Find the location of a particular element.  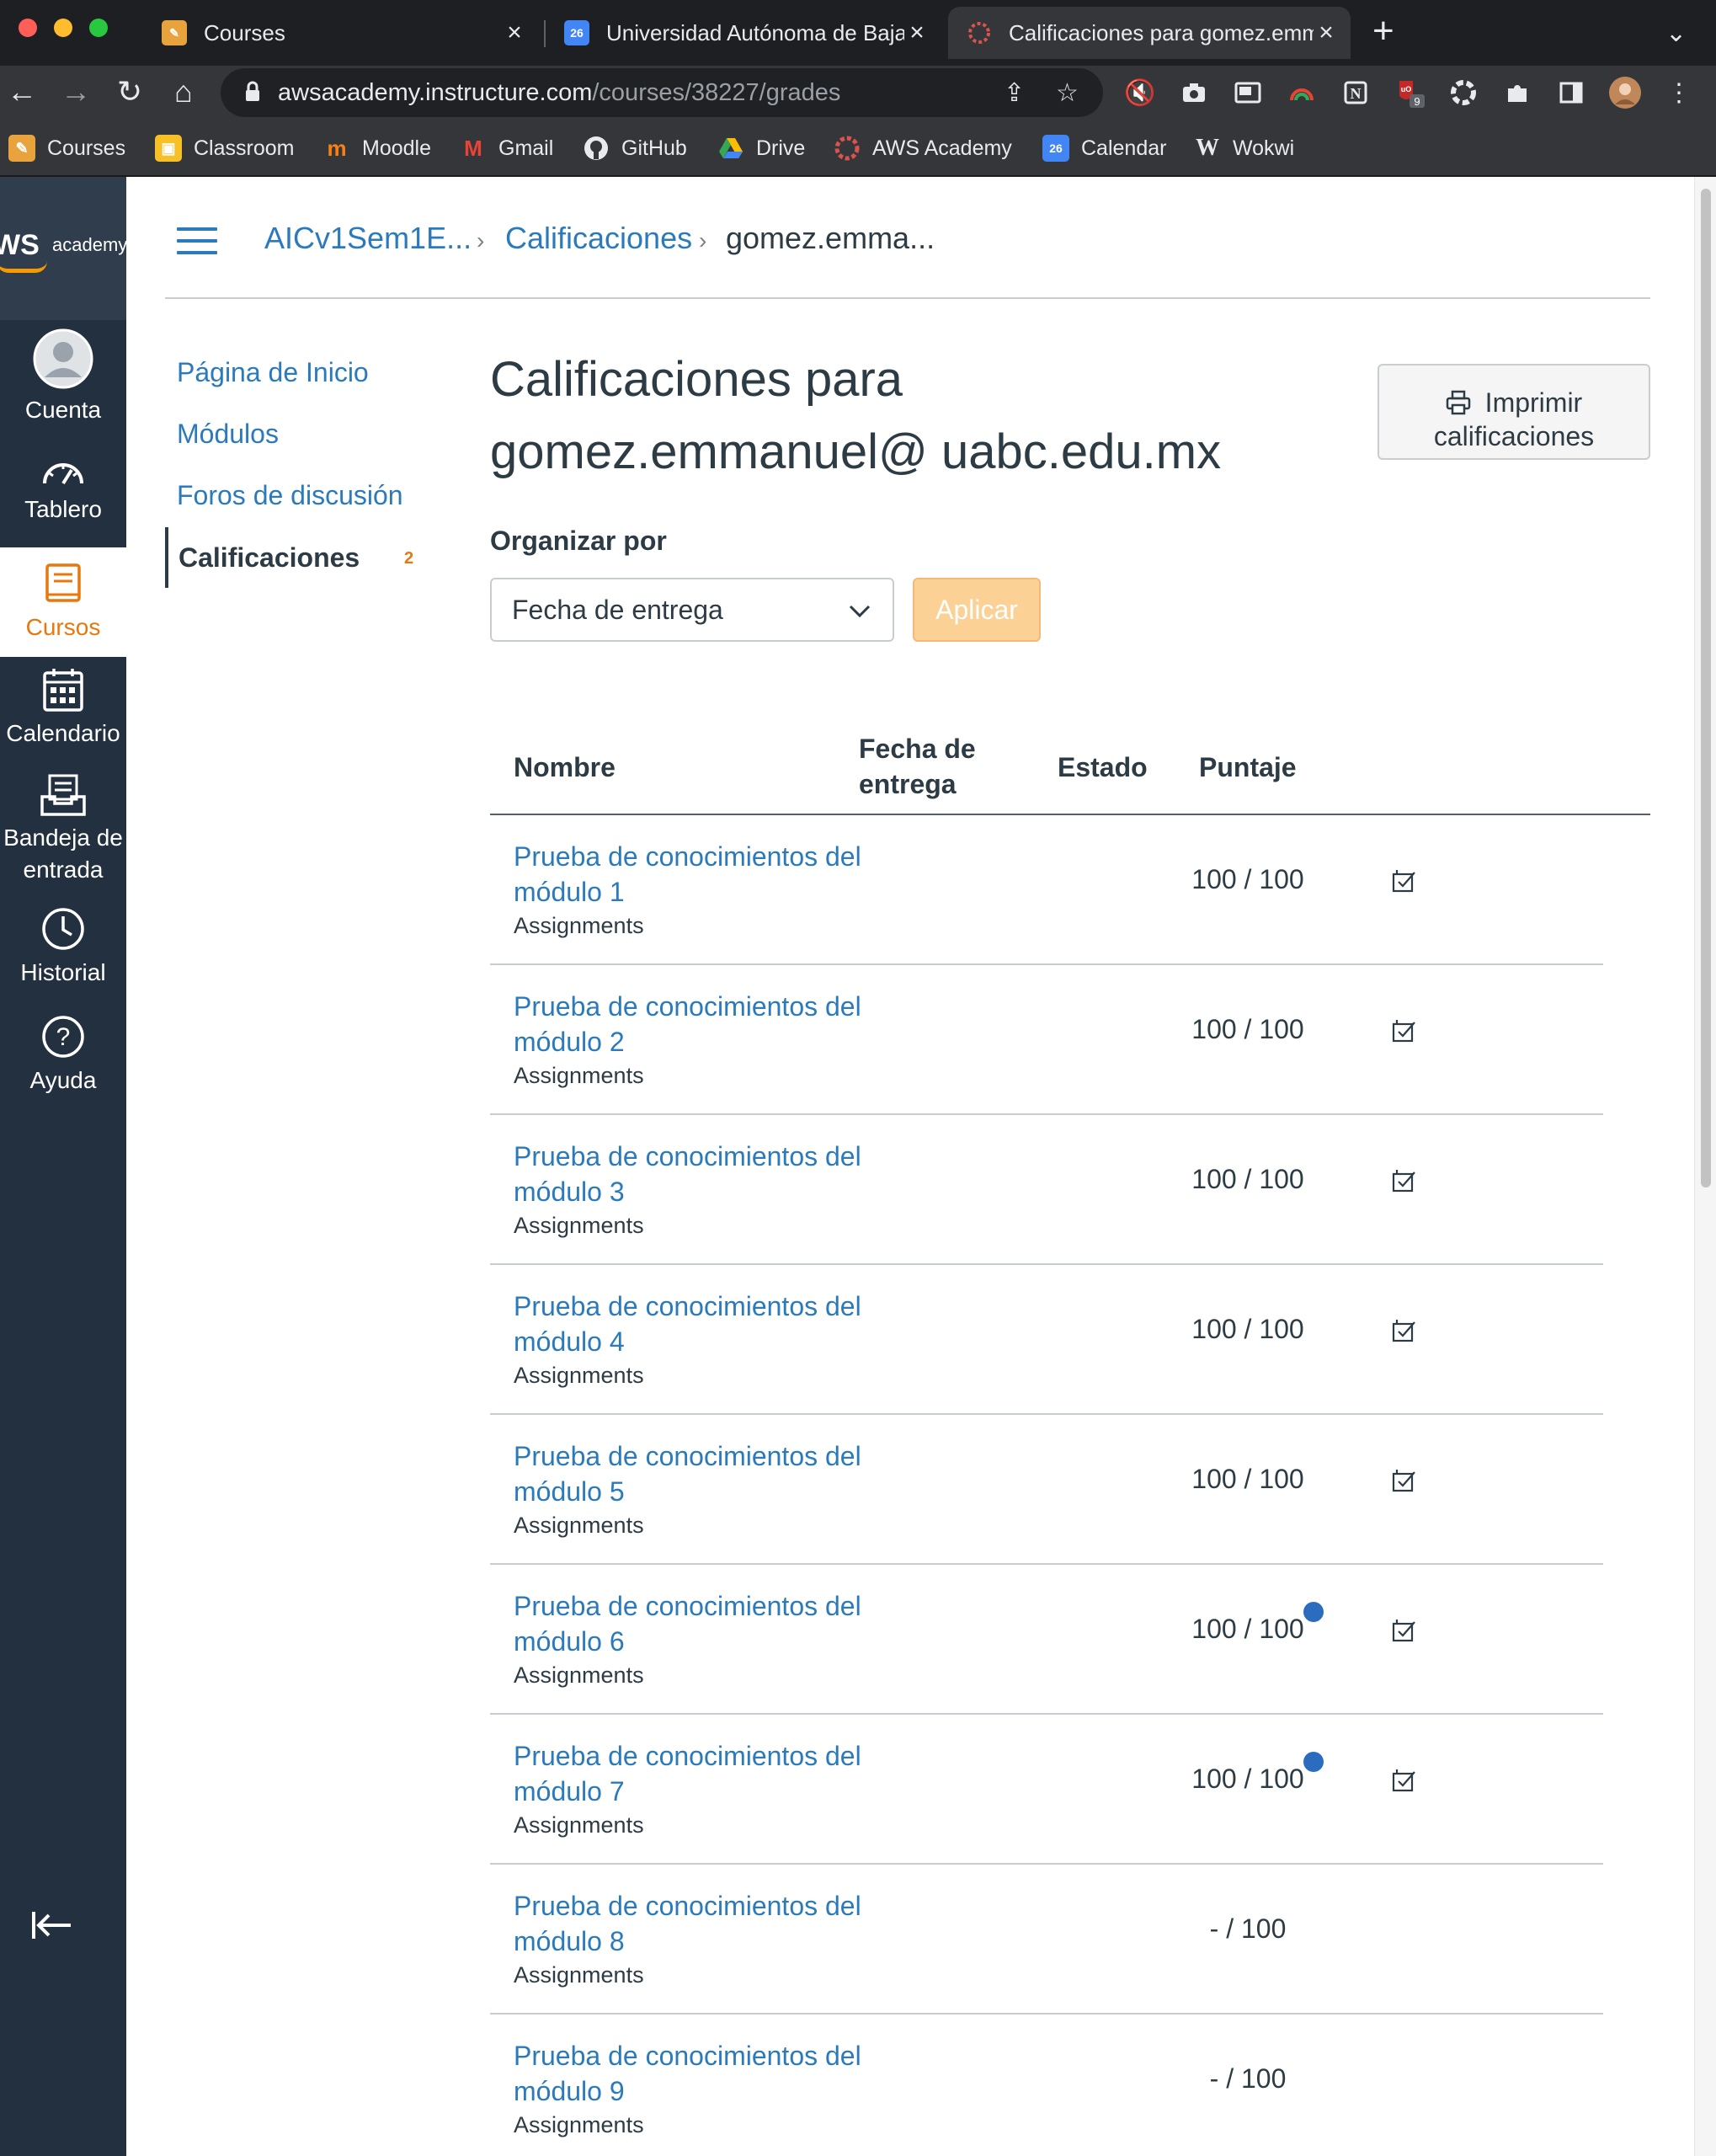

lifebuoy-extension-icon is located at coordinates (1463, 92).